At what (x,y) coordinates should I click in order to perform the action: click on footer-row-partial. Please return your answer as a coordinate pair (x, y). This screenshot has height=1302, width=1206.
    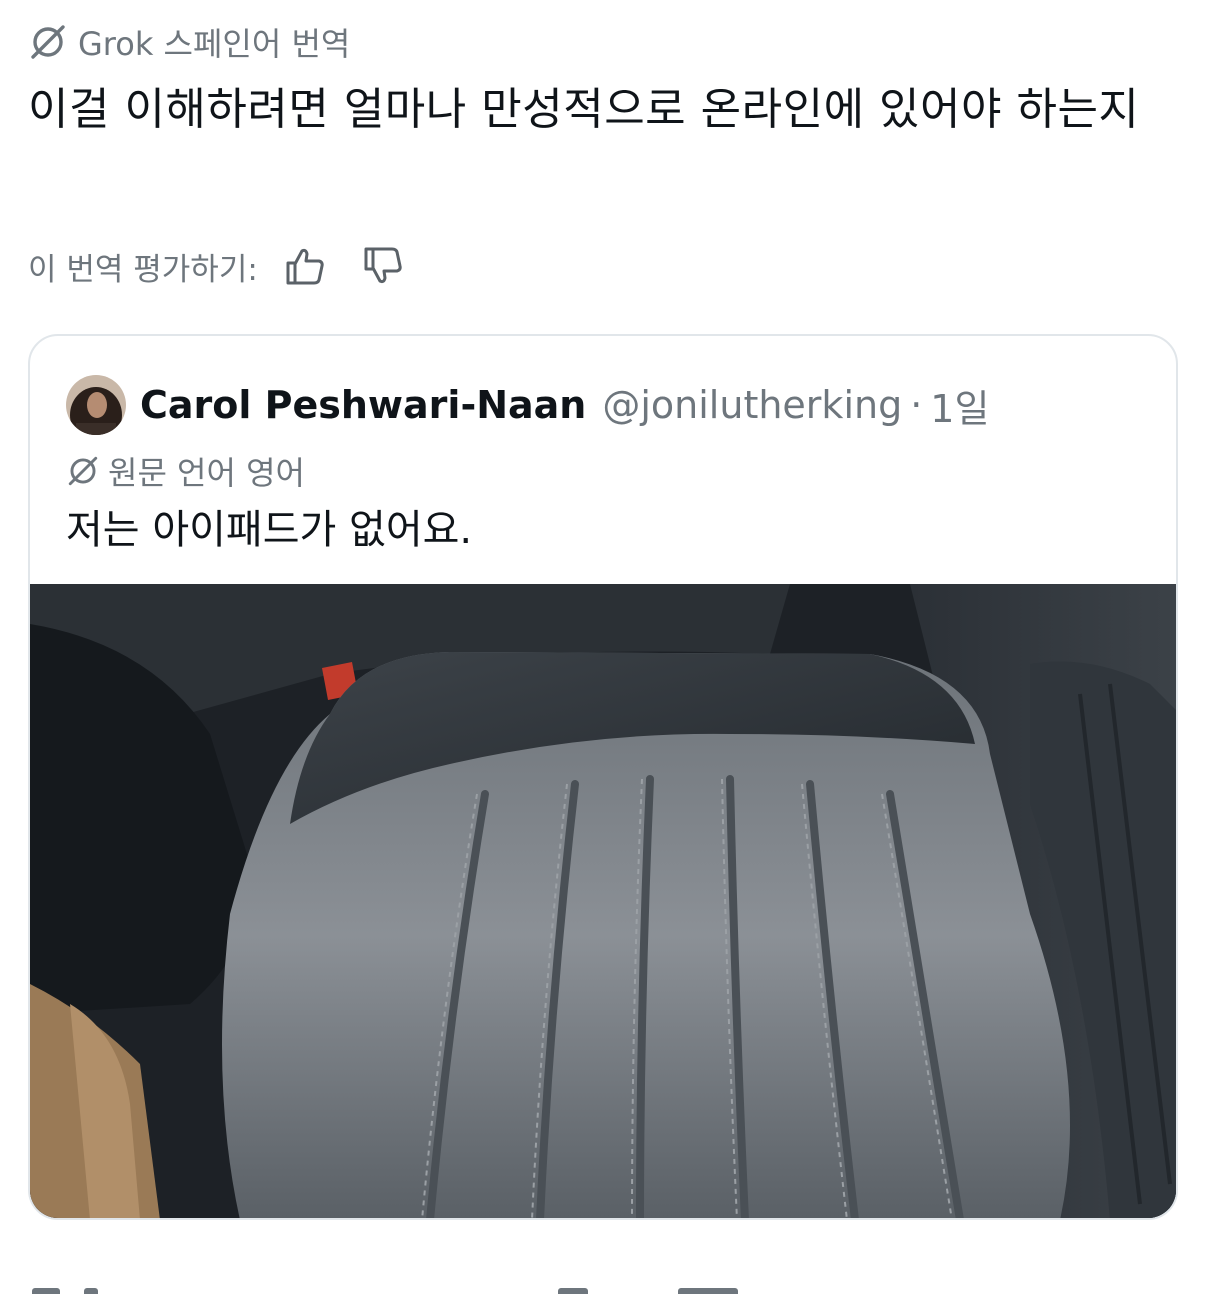
    Looking at the image, I should click on (428, 1295).